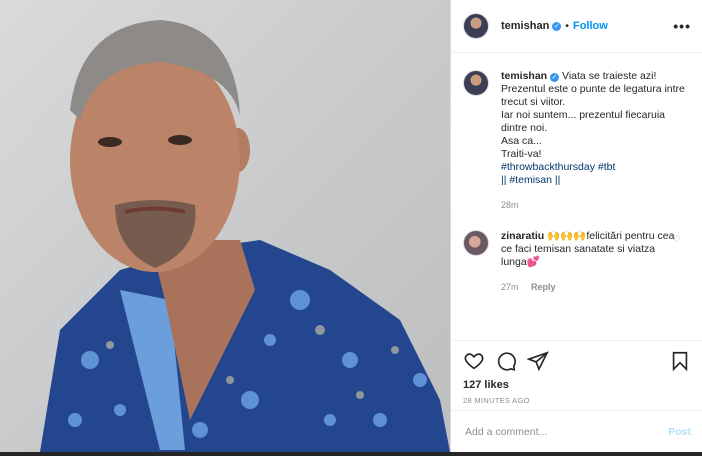  Describe the element at coordinates (510, 205) in the screenshot. I see `caption-time: 28m` at that location.